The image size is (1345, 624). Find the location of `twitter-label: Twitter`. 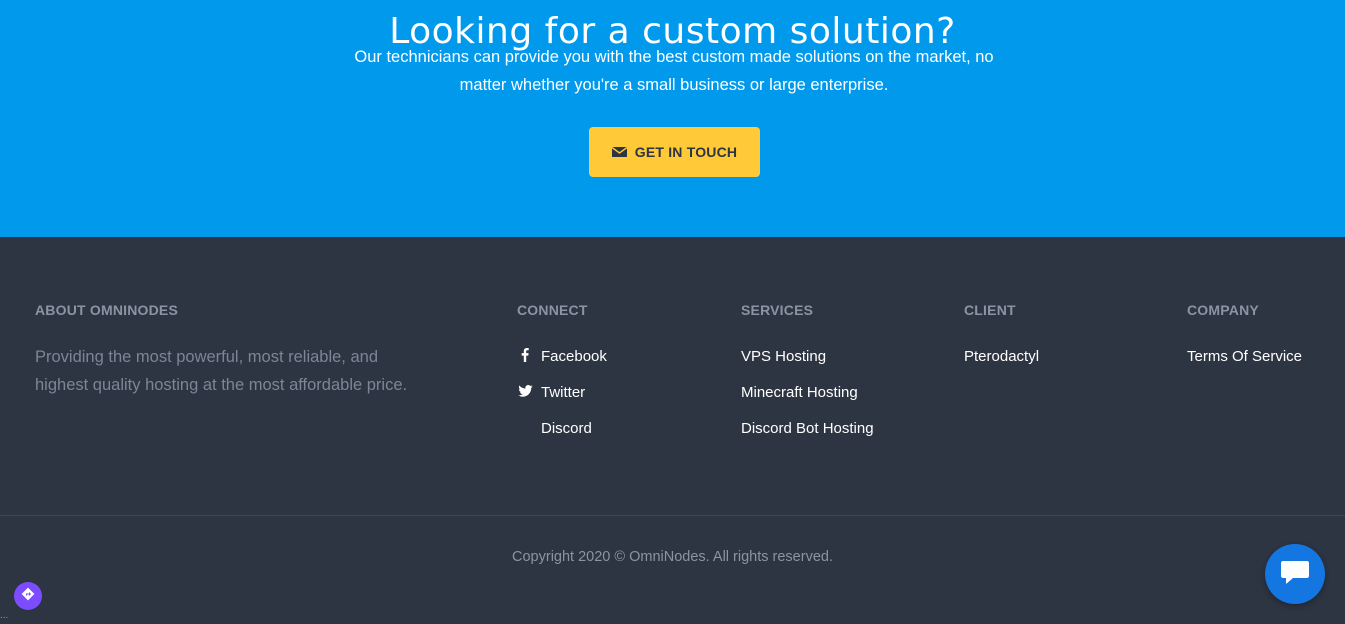

twitter-label: Twitter is located at coordinates (563, 392).